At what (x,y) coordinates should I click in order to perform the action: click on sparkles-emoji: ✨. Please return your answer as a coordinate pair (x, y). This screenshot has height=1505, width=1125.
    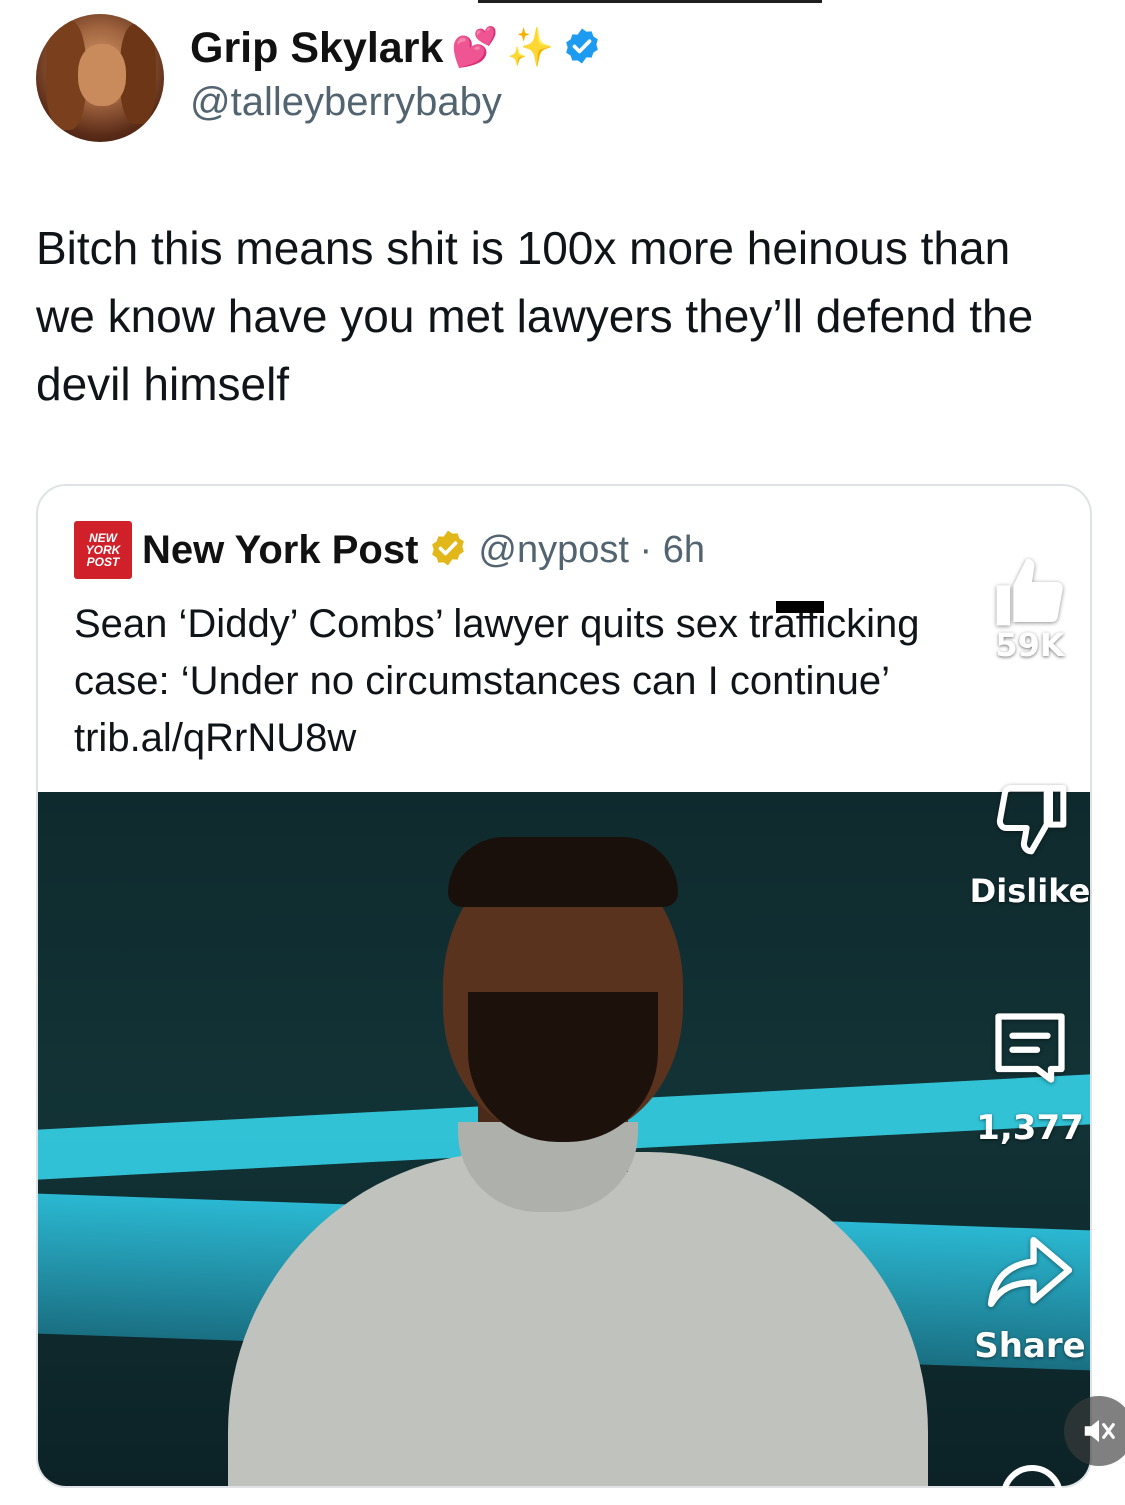
    Looking at the image, I should click on (530, 48).